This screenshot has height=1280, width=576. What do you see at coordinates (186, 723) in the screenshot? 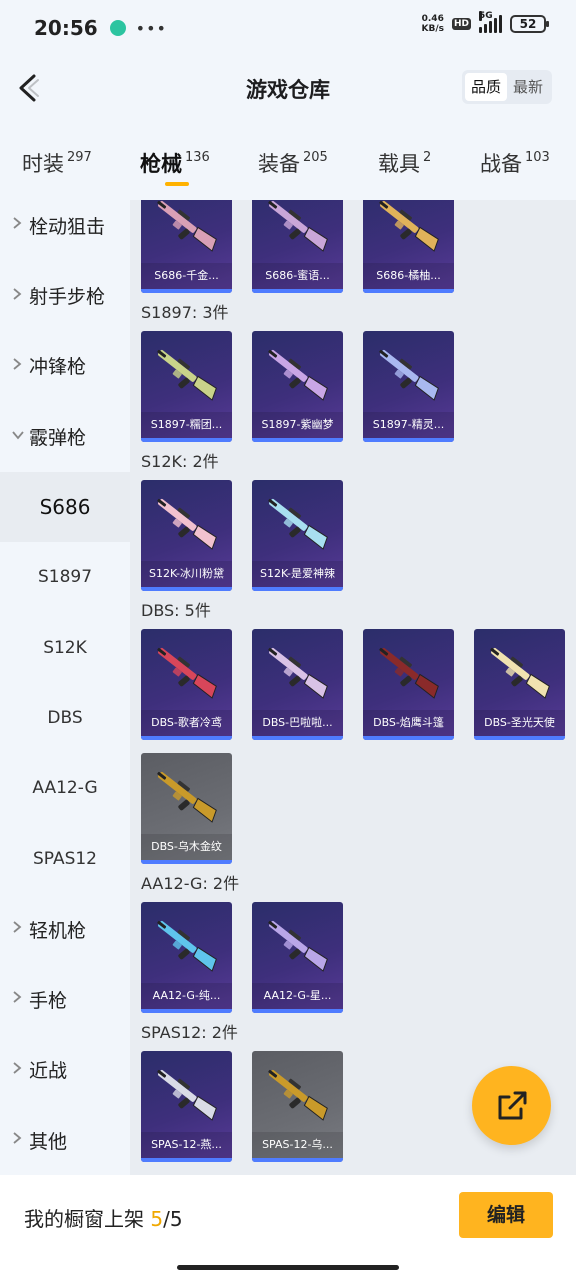
I see `weapon-skin-name: DBS-歌者冷鸢` at bounding box center [186, 723].